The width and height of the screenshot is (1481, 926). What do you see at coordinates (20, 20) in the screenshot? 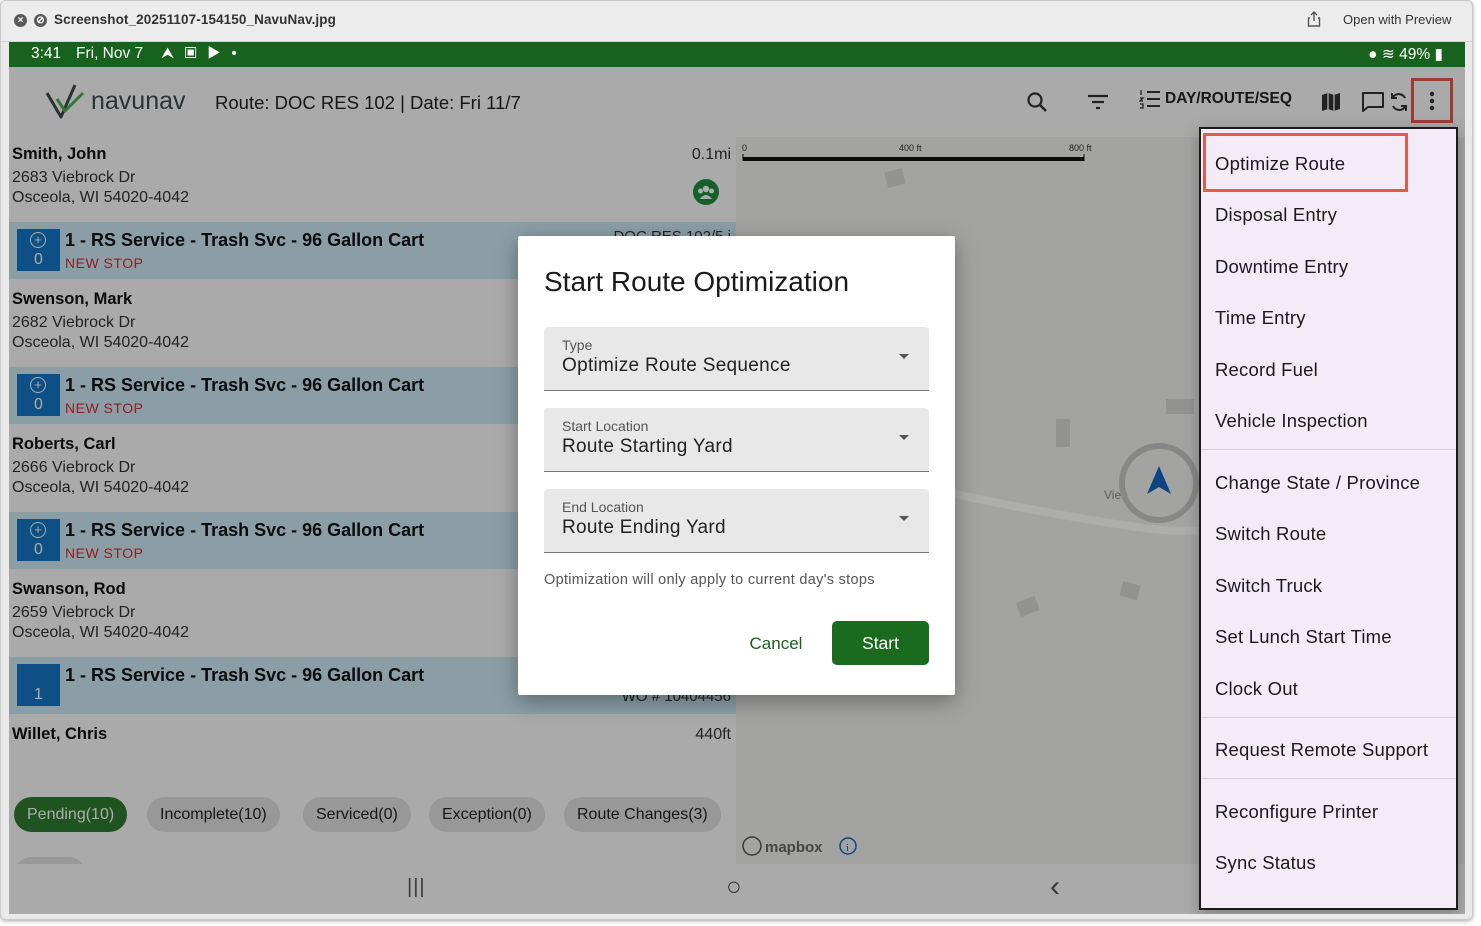
I see `close-icon: ×` at bounding box center [20, 20].